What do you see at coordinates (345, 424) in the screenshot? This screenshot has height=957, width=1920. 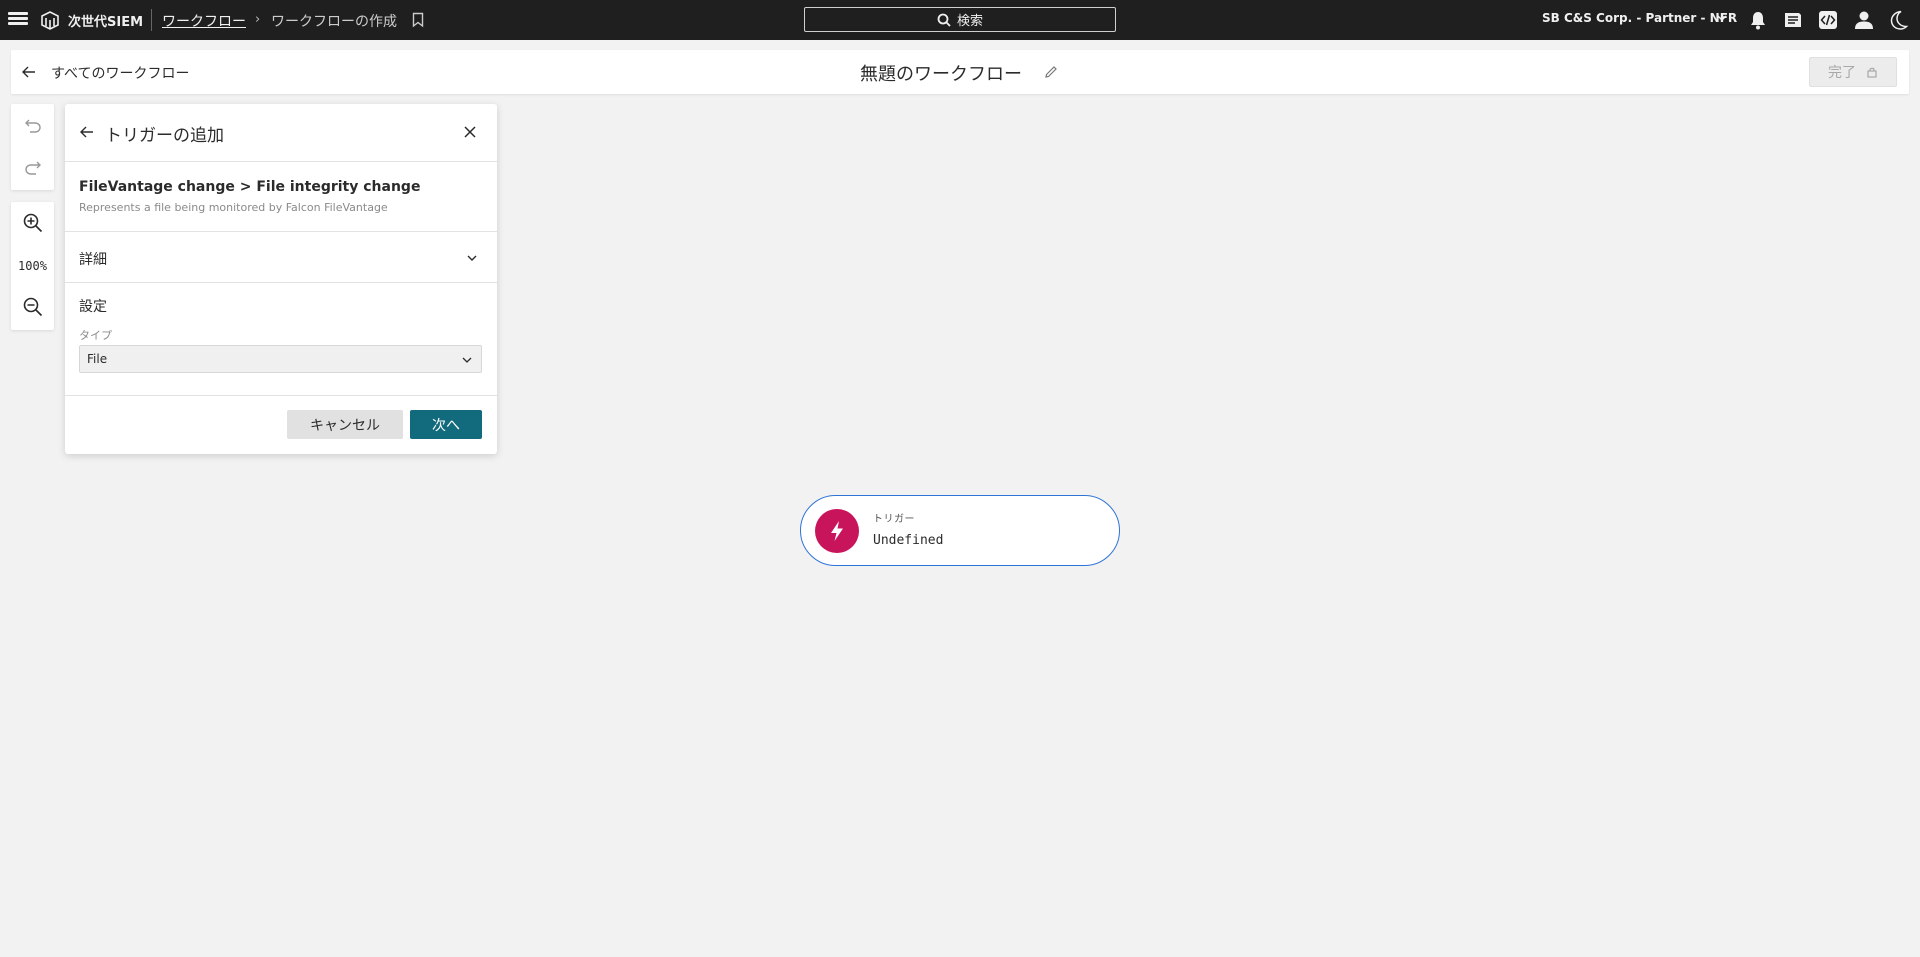 I see `cancel-button: キャンセル` at bounding box center [345, 424].